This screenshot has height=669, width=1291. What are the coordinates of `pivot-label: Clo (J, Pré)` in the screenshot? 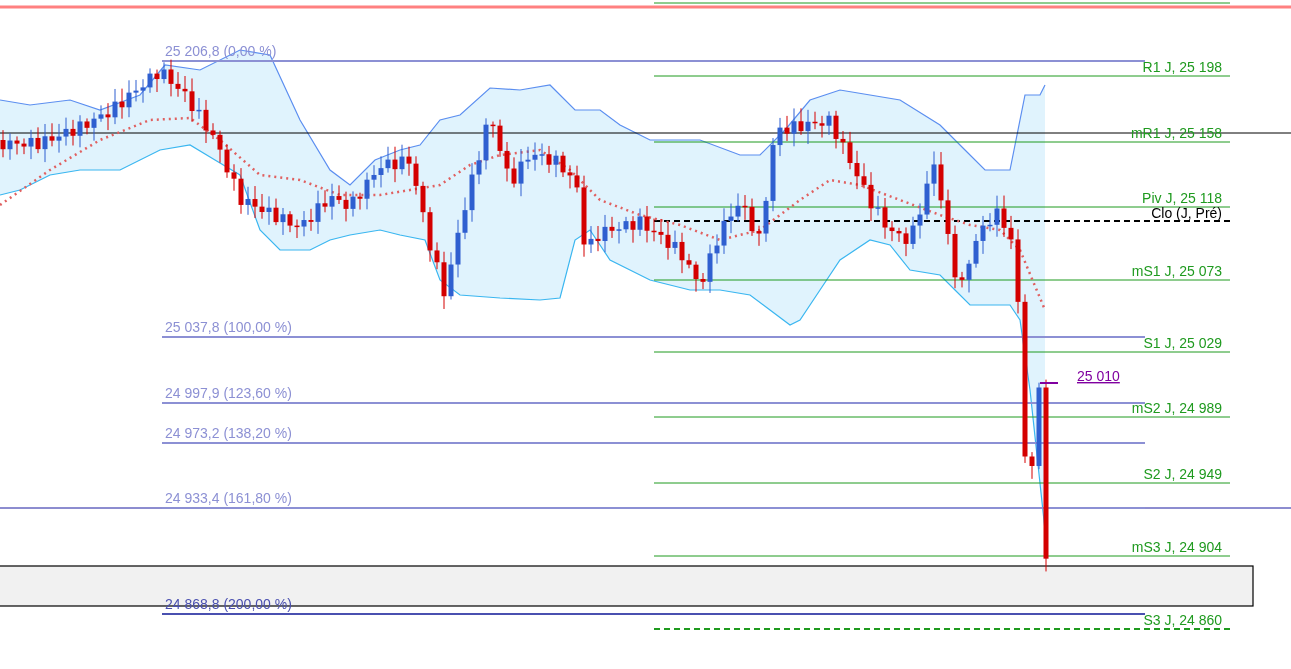 It's located at (1186, 213).